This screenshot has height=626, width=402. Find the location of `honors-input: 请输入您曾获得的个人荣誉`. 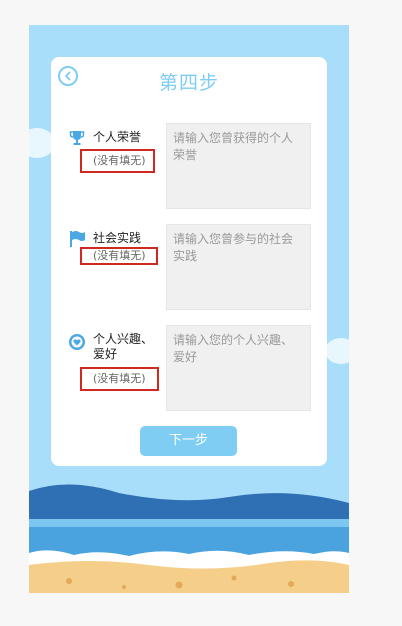

honors-input: 请输入您曾获得的个人荣誉 is located at coordinates (238, 166).